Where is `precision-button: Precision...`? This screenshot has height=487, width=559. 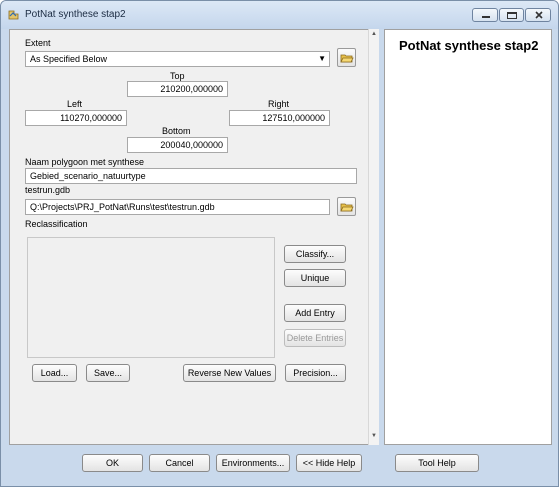
precision-button: Precision... is located at coordinates (315, 373).